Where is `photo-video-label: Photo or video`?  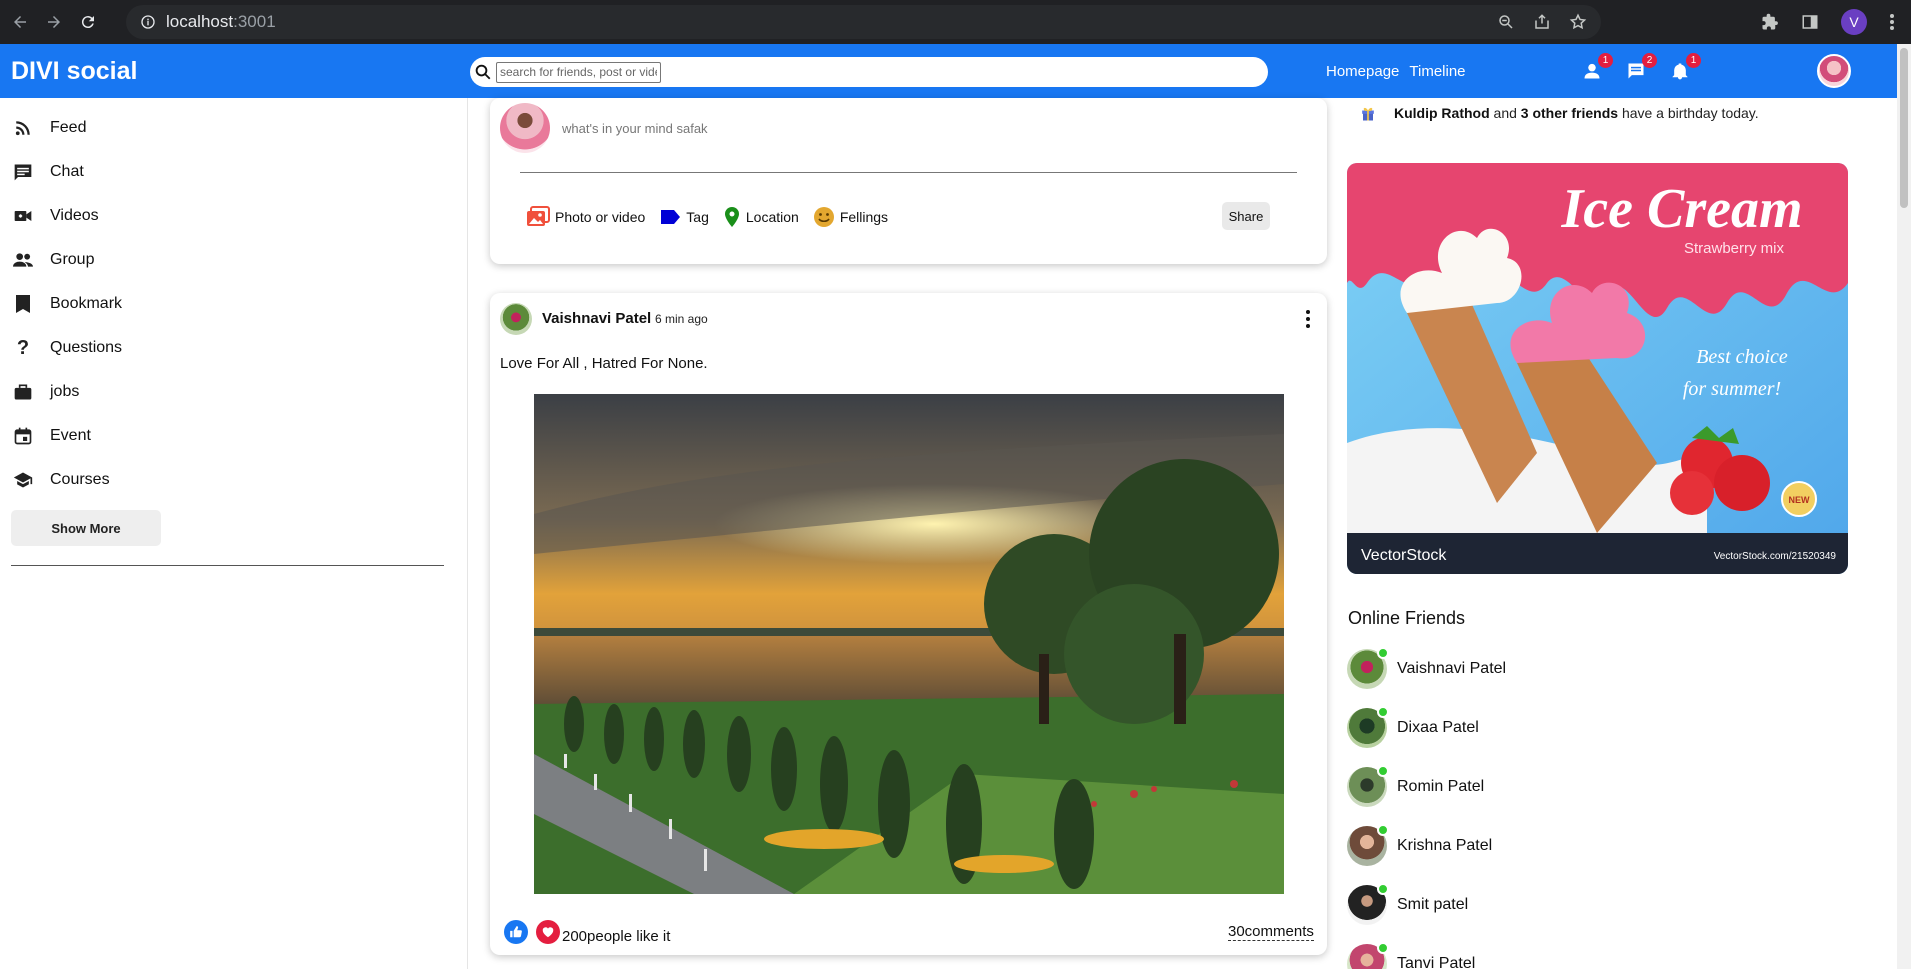
photo-video-label: Photo or video is located at coordinates (600, 217).